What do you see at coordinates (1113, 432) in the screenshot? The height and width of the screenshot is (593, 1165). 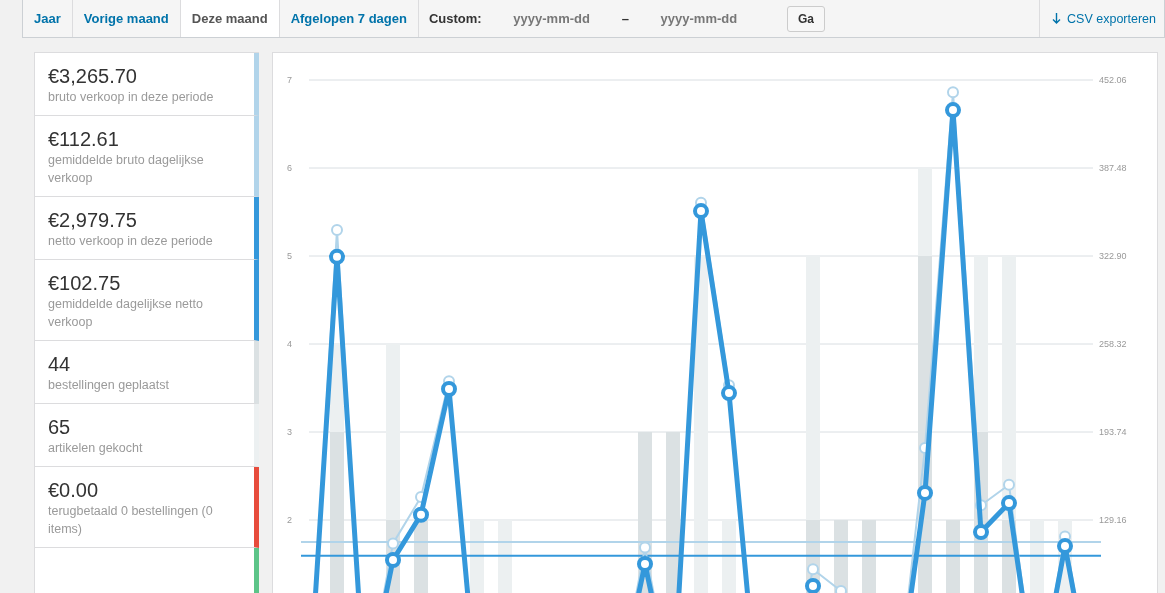 I see `axis-label: 193.74` at bounding box center [1113, 432].